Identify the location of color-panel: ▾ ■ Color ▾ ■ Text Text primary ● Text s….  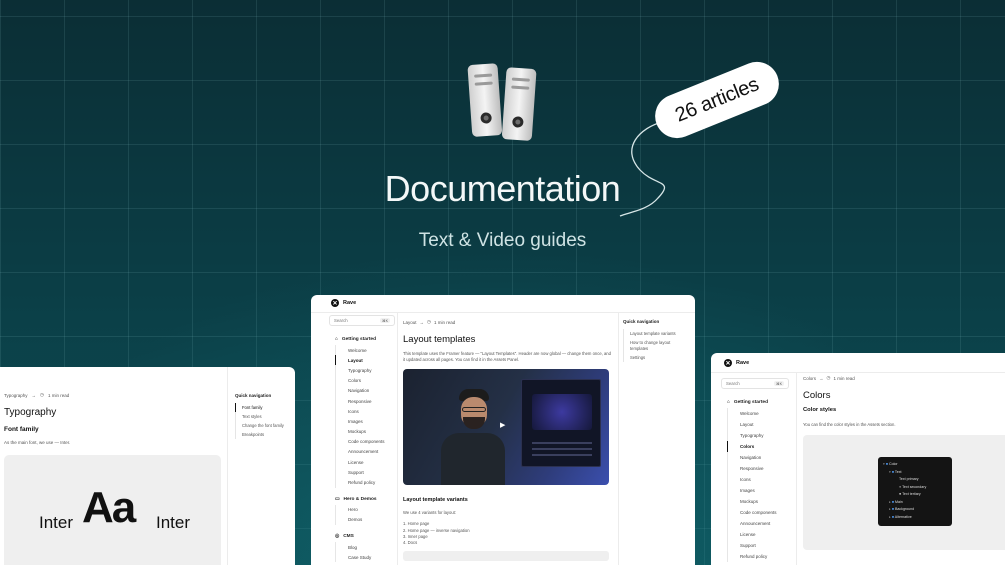
(915, 491).